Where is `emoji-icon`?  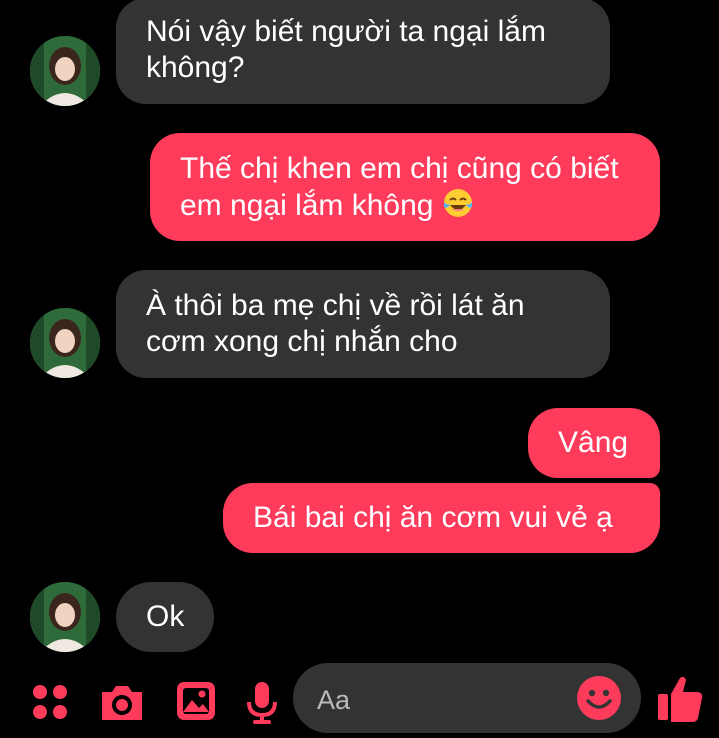
emoji-icon is located at coordinates (599, 698).